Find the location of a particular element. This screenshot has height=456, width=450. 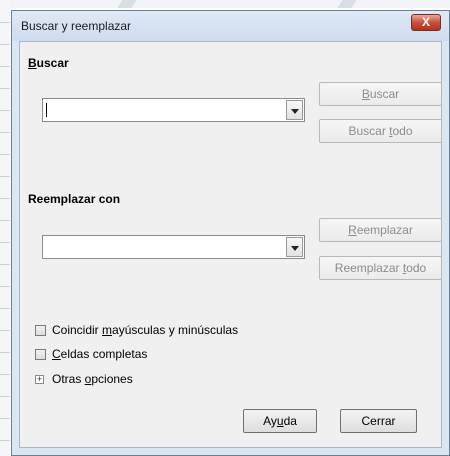

close-button: Cerrar is located at coordinates (378, 421).